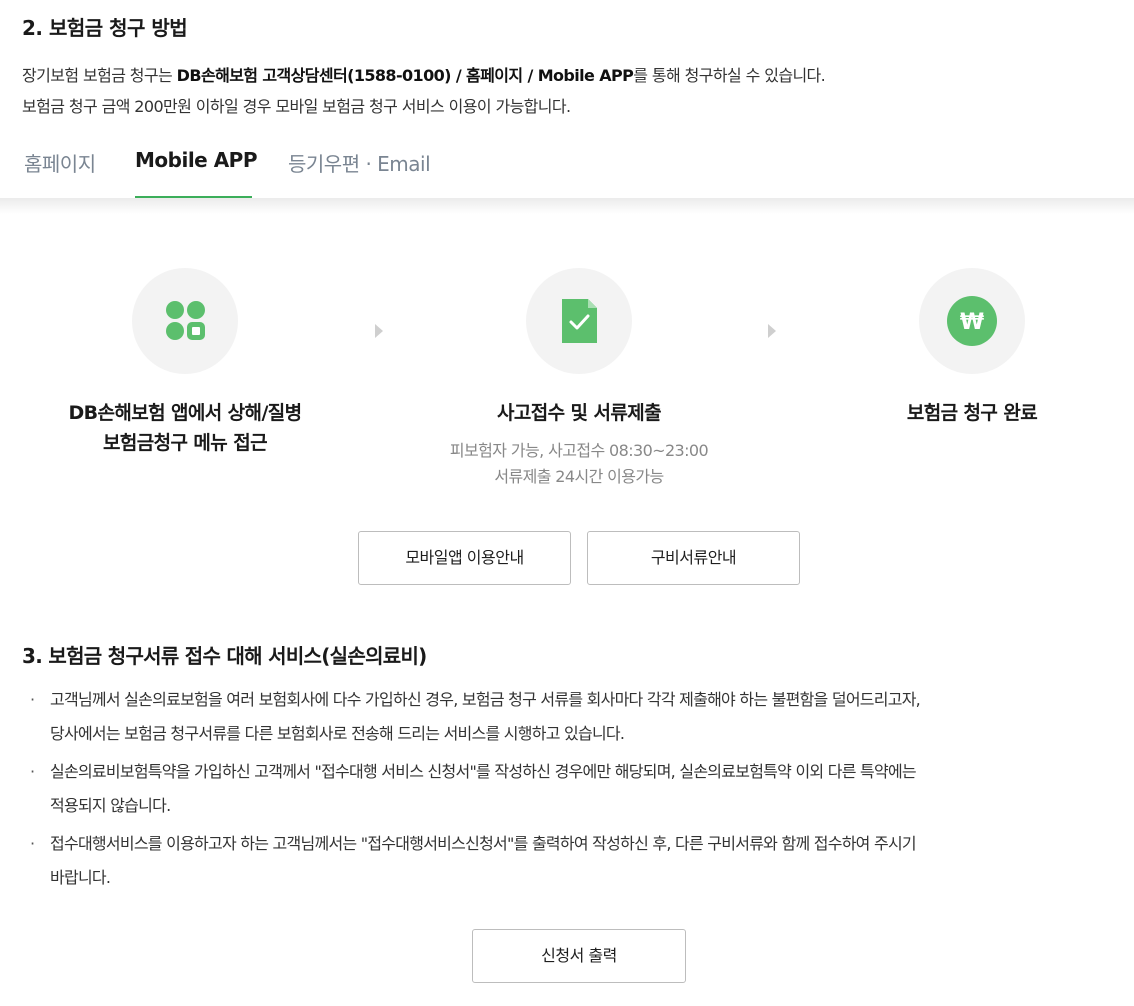 The height and width of the screenshot is (1006, 1134). Describe the element at coordinates (464, 558) in the screenshot. I see `mobile-app-guide-button: 모바일앱 이용안내` at that location.